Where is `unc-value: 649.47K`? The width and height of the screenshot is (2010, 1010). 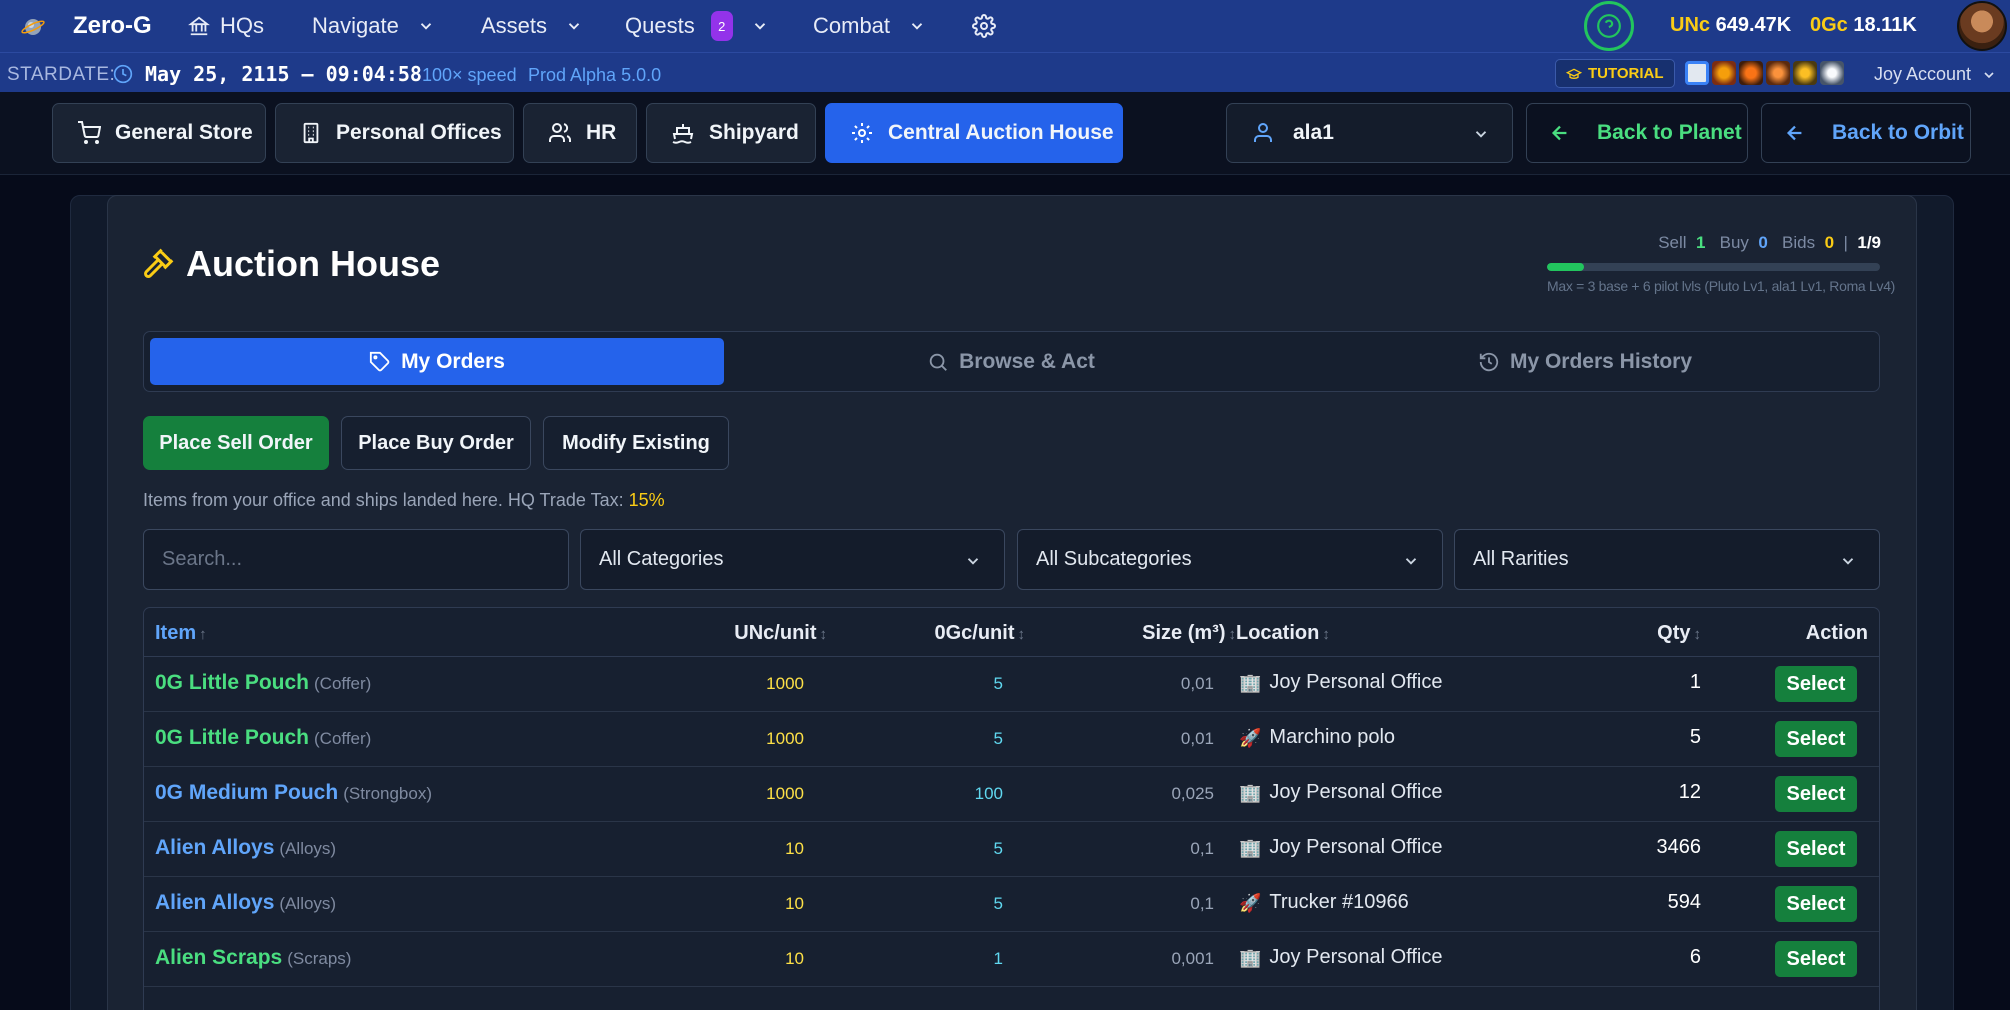
unc-value: 649.47K is located at coordinates (1753, 25).